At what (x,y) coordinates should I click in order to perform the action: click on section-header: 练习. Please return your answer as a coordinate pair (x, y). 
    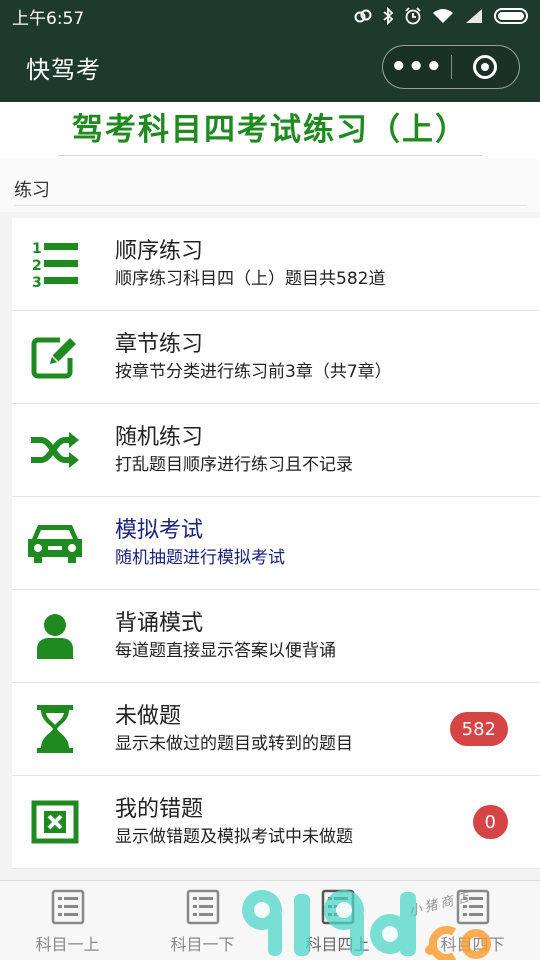
    Looking at the image, I should click on (270, 185).